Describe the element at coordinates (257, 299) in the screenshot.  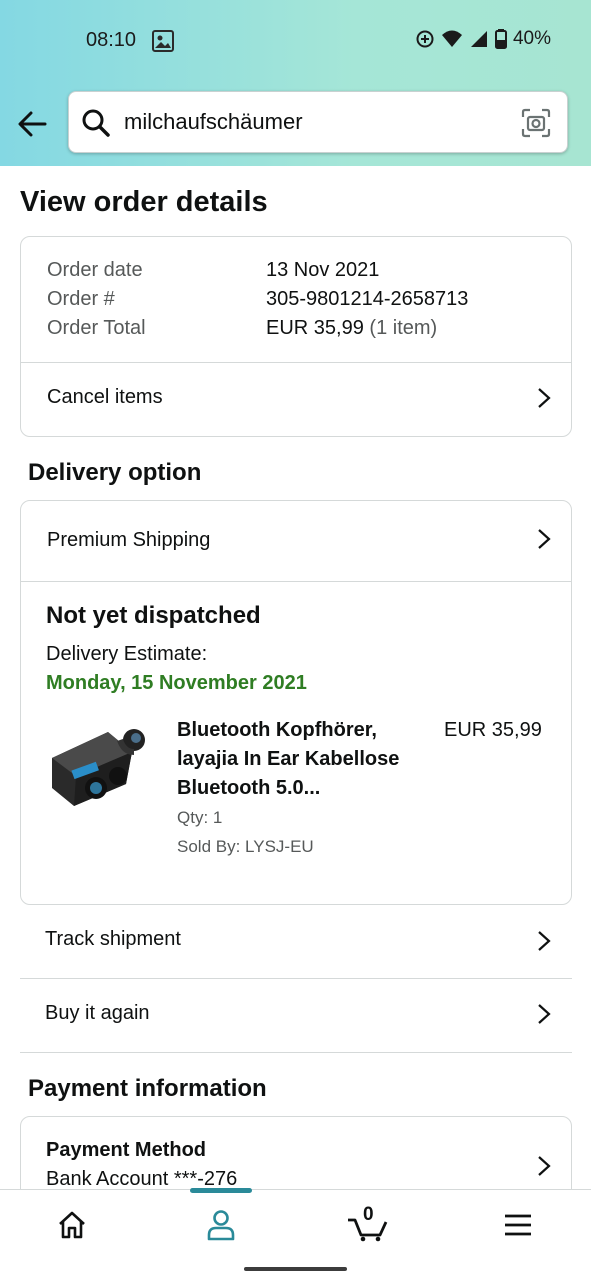
I see `order-number-row: Order # 305-9801214-2658713` at that location.